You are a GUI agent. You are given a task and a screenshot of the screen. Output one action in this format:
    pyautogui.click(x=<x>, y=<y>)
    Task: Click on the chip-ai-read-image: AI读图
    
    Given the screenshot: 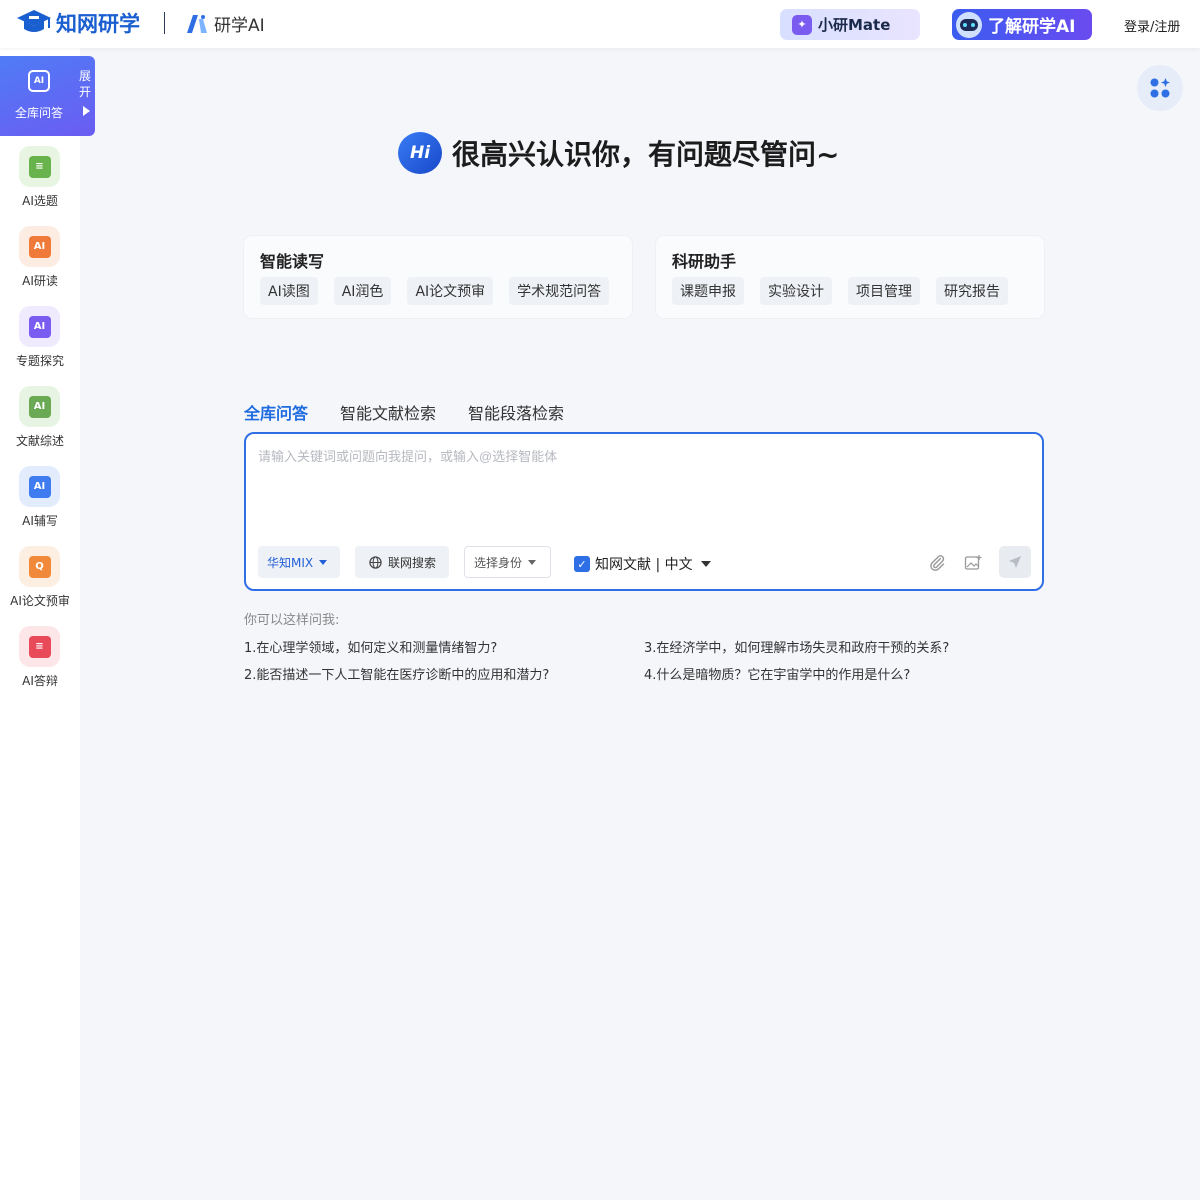 What is the action you would take?
    pyautogui.click(x=289, y=291)
    